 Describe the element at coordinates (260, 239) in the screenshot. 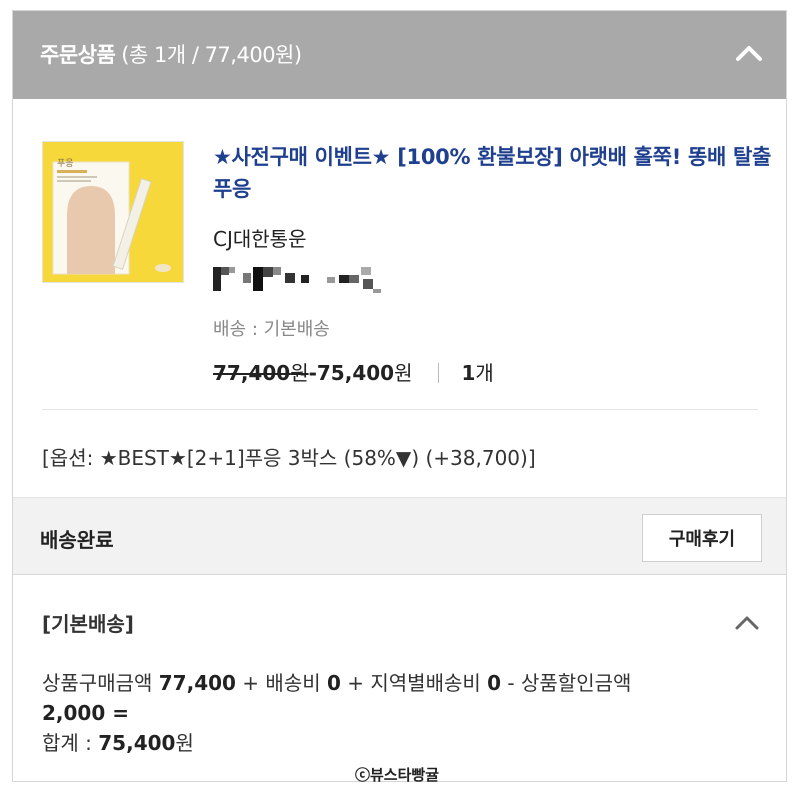

I see `carrier-name: CJ대한통운` at that location.